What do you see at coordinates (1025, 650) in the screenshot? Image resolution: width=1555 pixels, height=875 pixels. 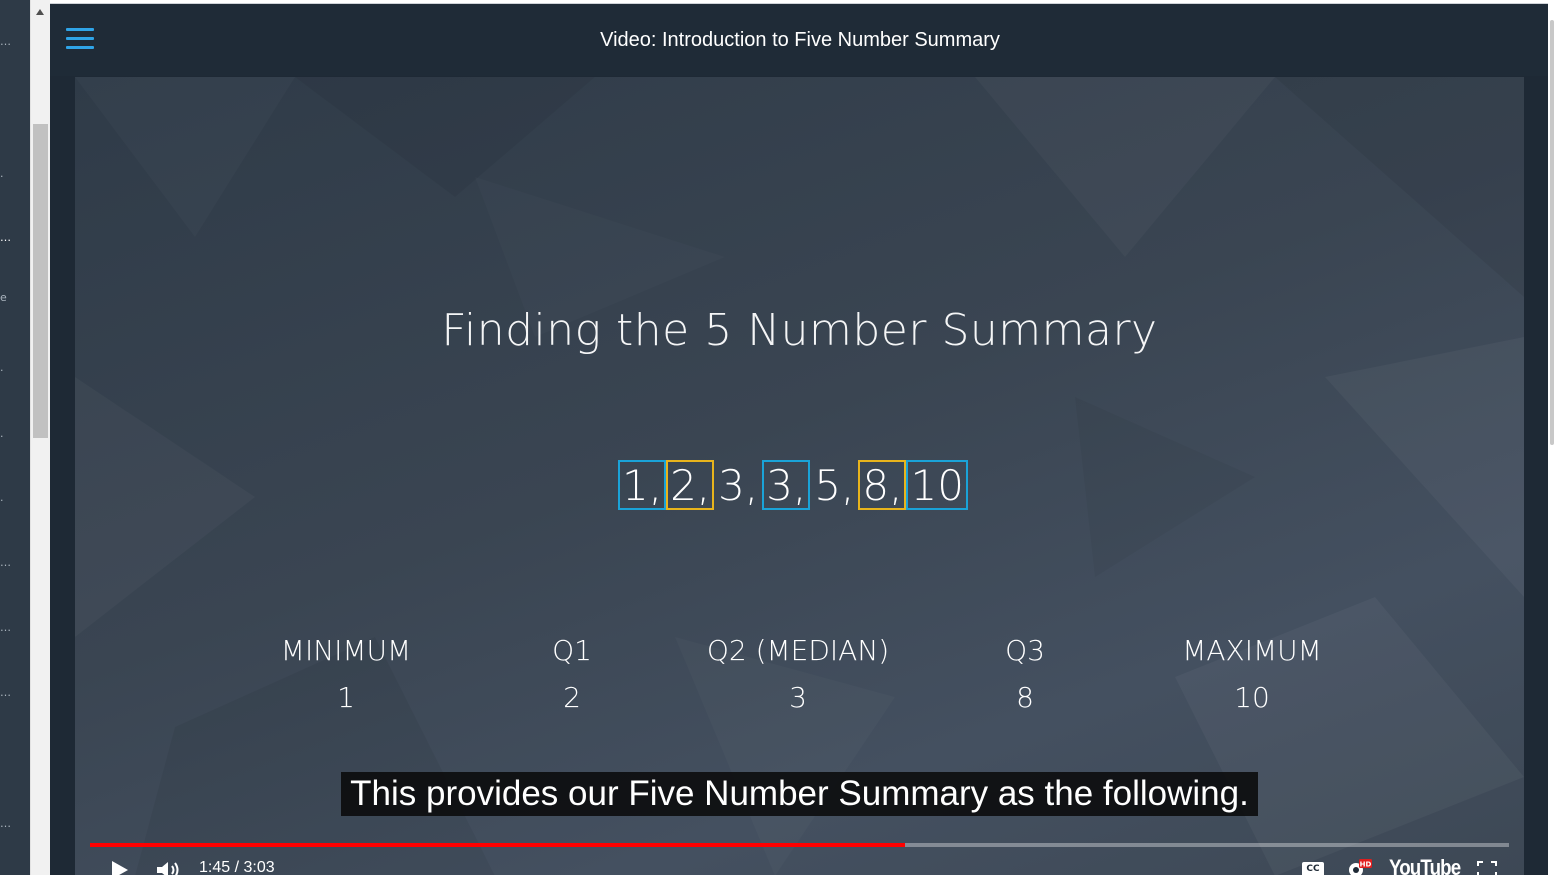 I see `stat-label: Q3` at bounding box center [1025, 650].